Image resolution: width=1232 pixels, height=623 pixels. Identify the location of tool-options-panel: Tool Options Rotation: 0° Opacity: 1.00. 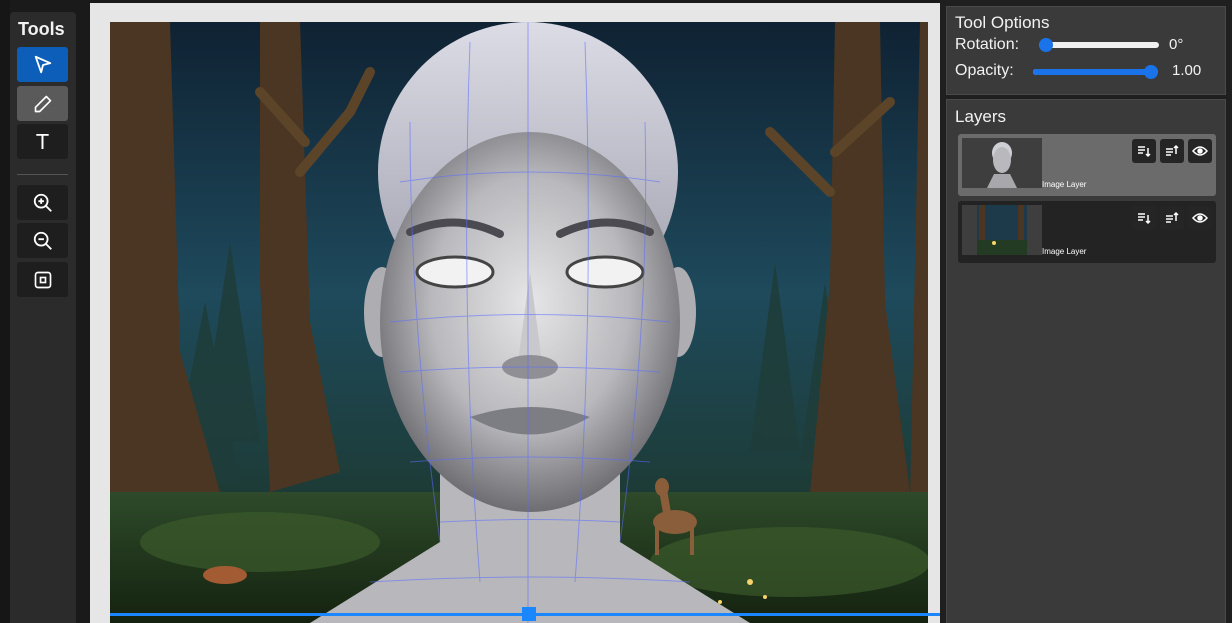
(1086, 50).